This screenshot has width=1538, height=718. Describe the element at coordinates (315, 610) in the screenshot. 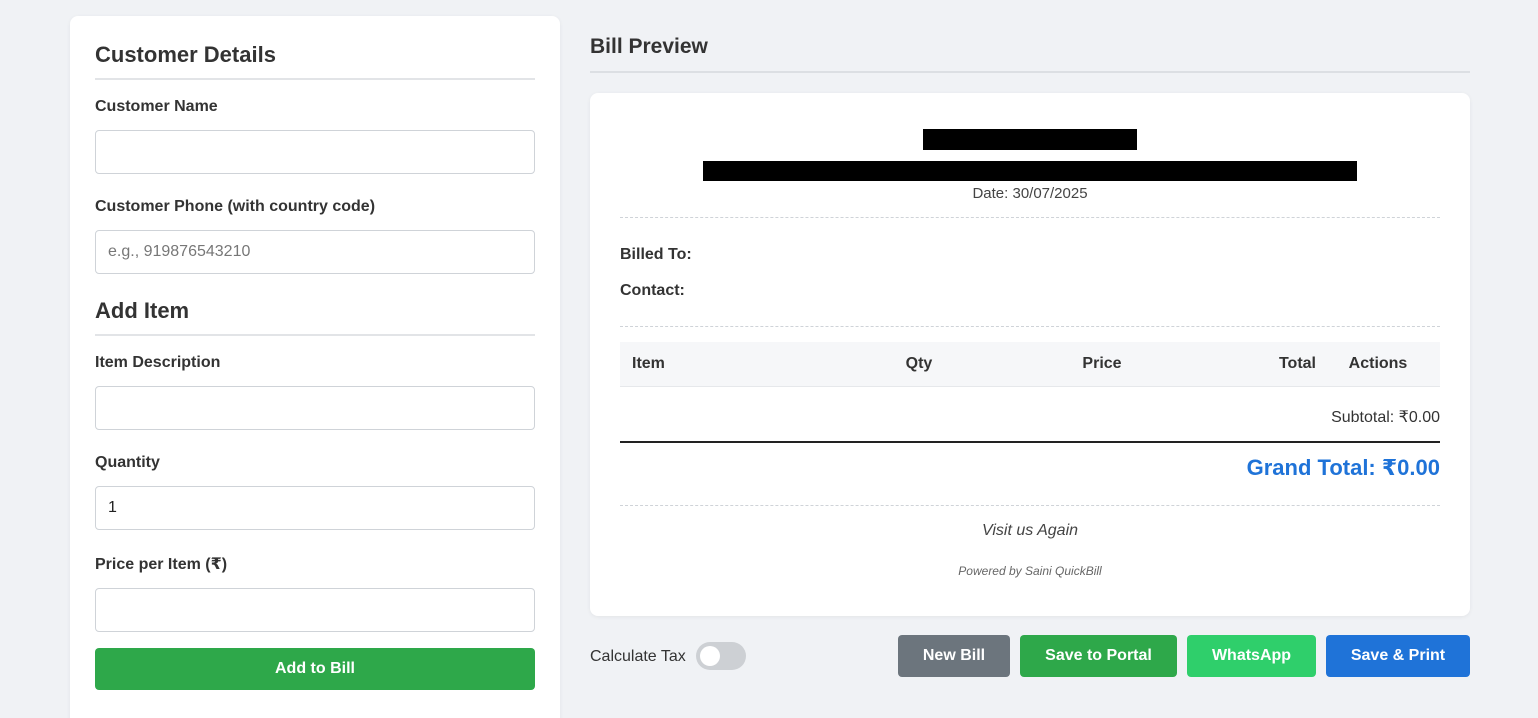

I see `price-input` at that location.